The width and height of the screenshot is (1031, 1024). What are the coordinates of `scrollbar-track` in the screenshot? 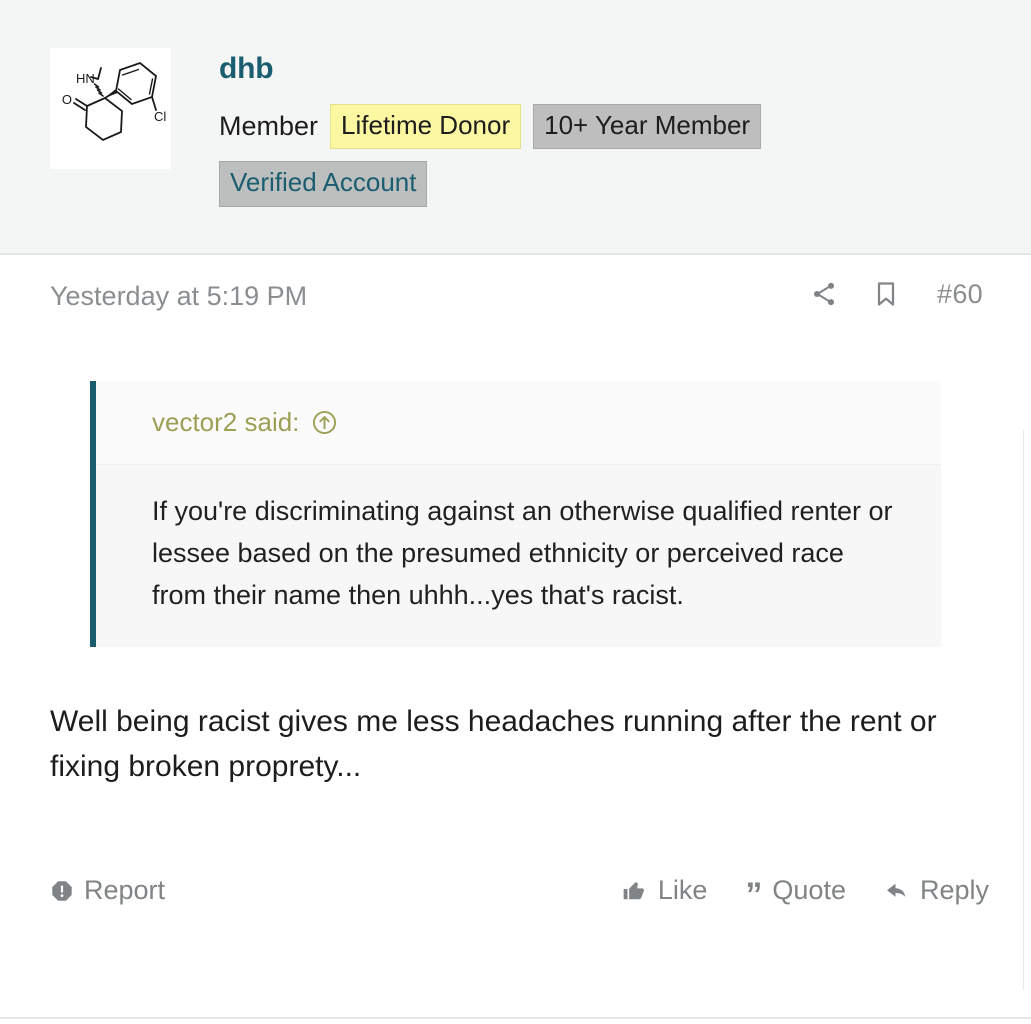 It's located at (1023, 710).